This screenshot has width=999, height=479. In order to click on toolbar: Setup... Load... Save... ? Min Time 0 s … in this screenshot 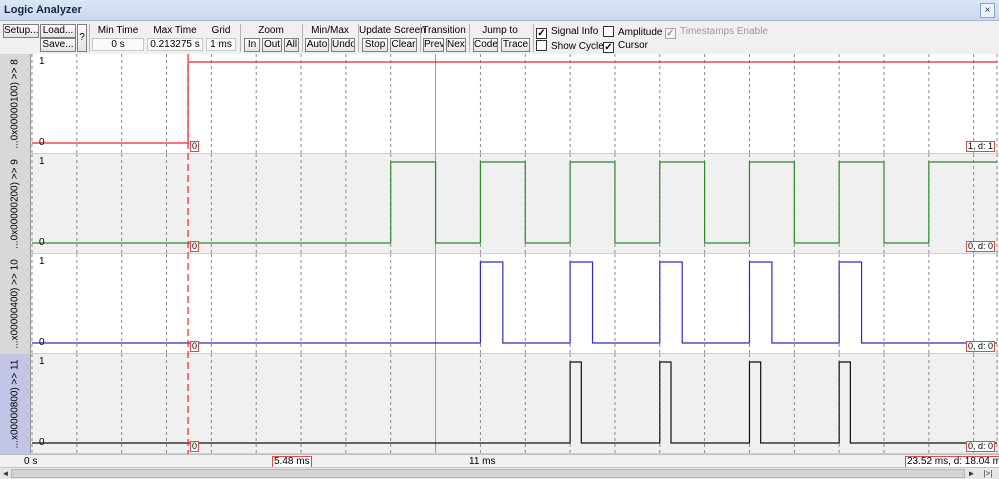, I will do `click(499, 37)`.